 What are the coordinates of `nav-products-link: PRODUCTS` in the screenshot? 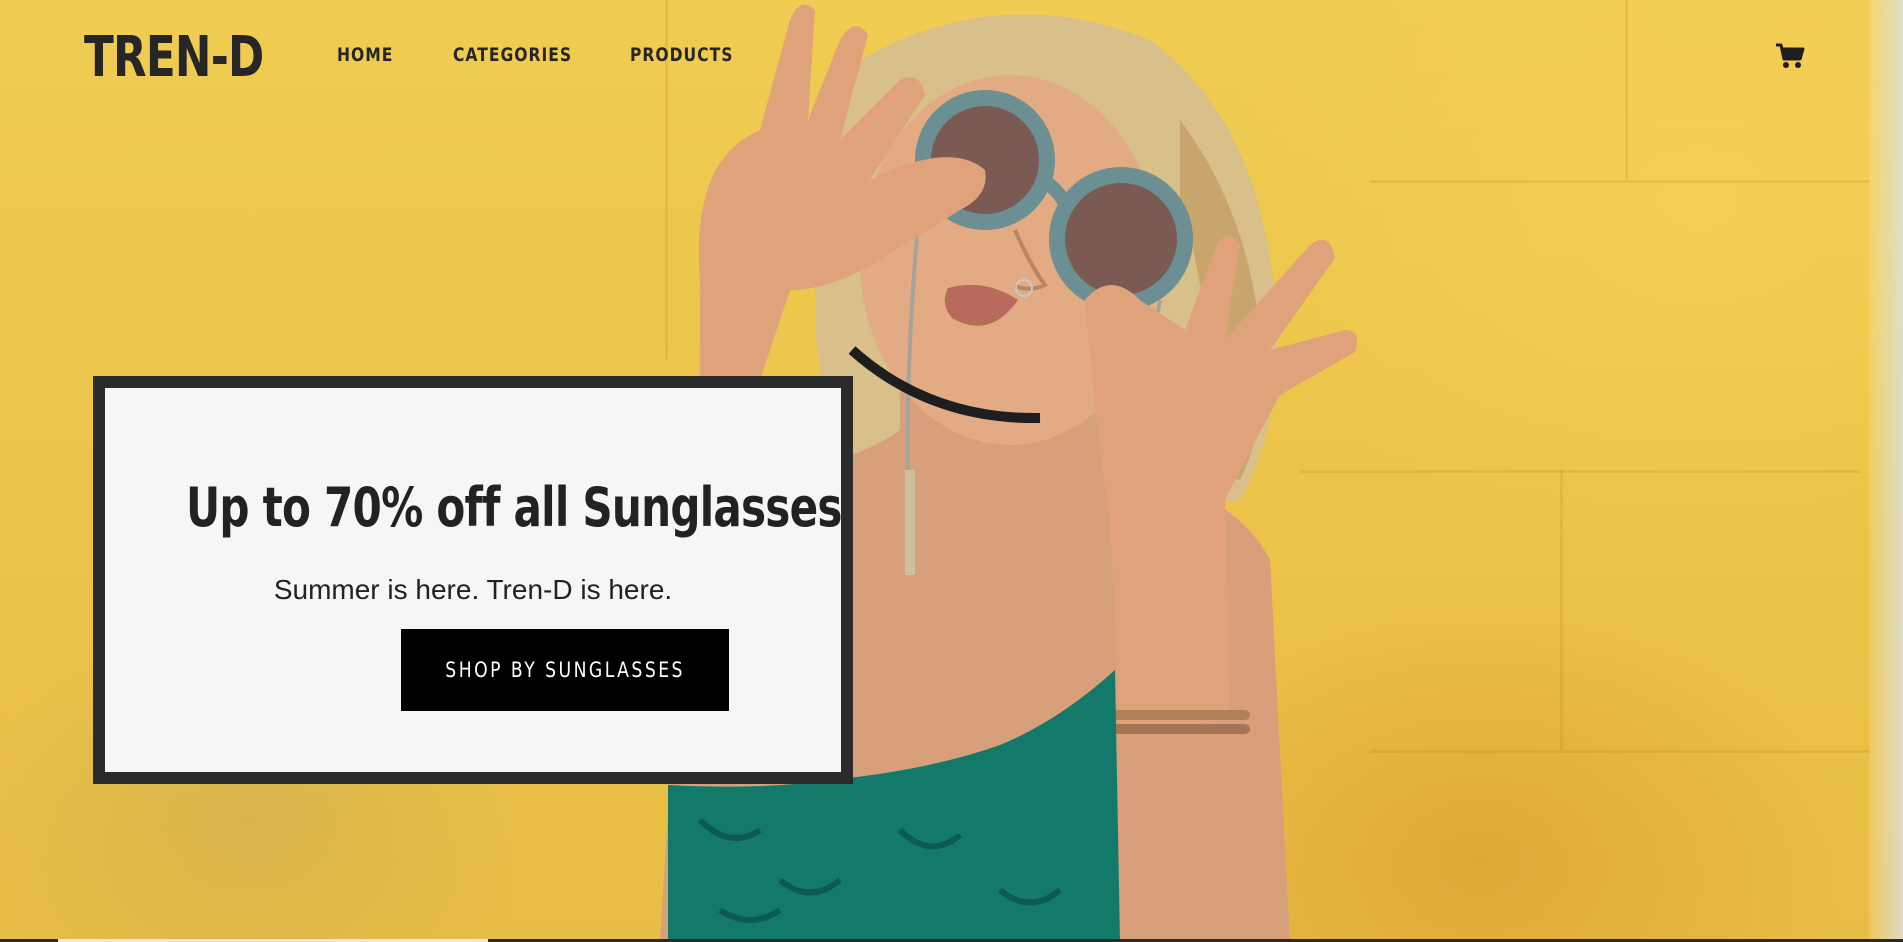 It's located at (681, 55).